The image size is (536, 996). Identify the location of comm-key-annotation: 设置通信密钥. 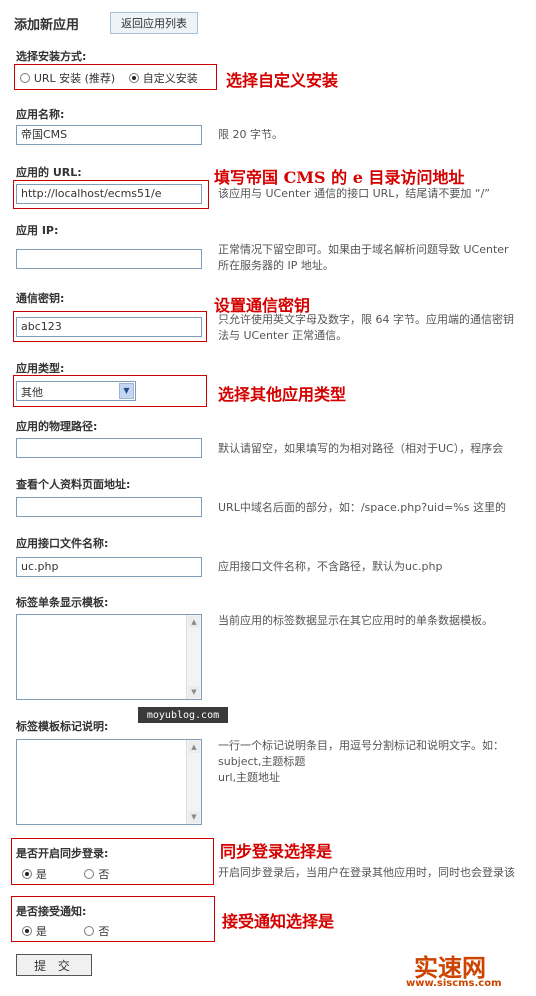
(262, 305).